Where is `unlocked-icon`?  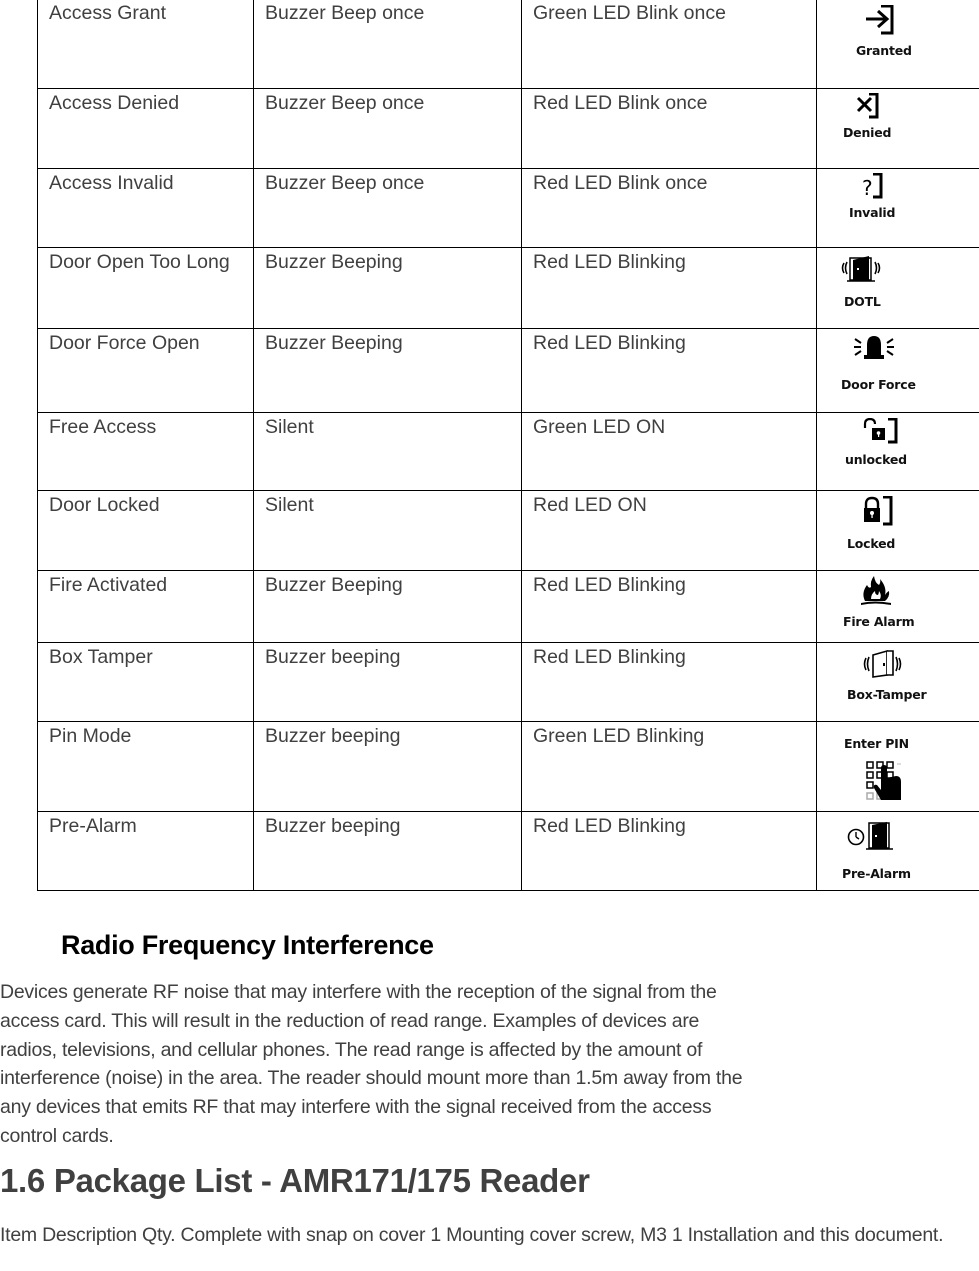 unlocked-icon is located at coordinates (880, 431).